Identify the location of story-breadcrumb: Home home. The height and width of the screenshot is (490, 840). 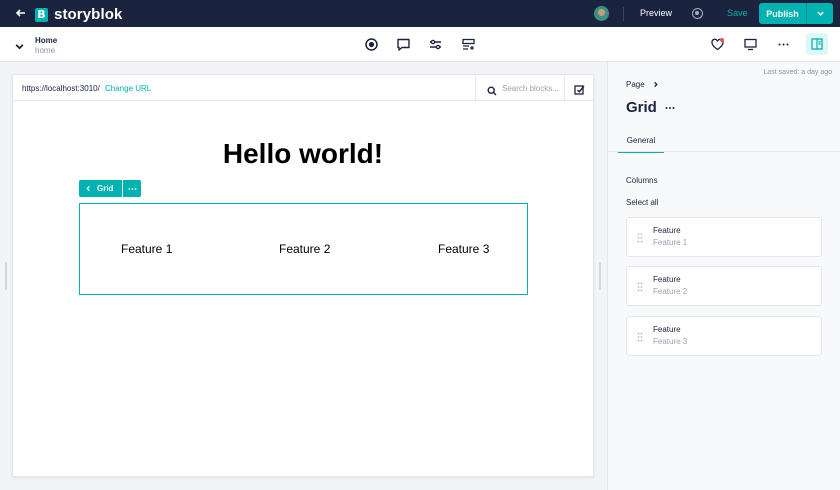
(46, 45).